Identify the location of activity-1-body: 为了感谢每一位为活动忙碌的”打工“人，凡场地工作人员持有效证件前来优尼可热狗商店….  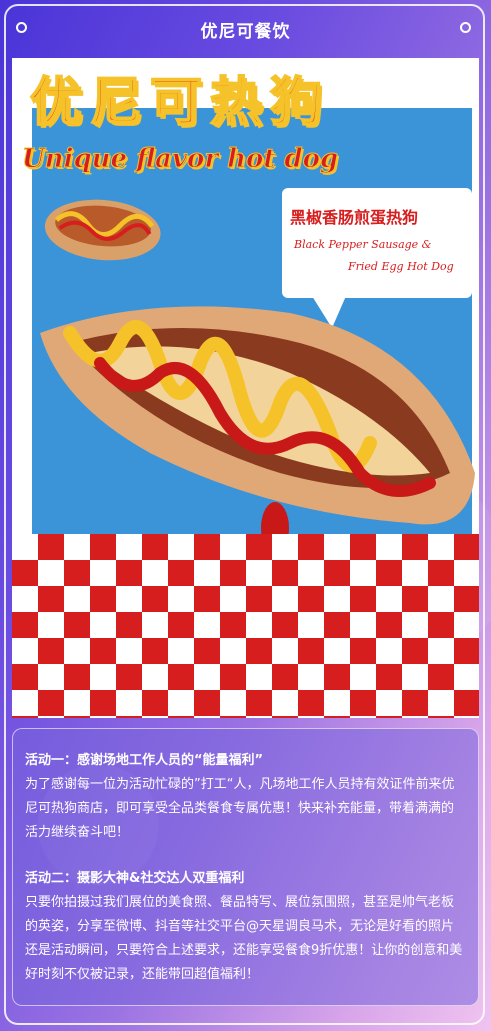
(240, 808).